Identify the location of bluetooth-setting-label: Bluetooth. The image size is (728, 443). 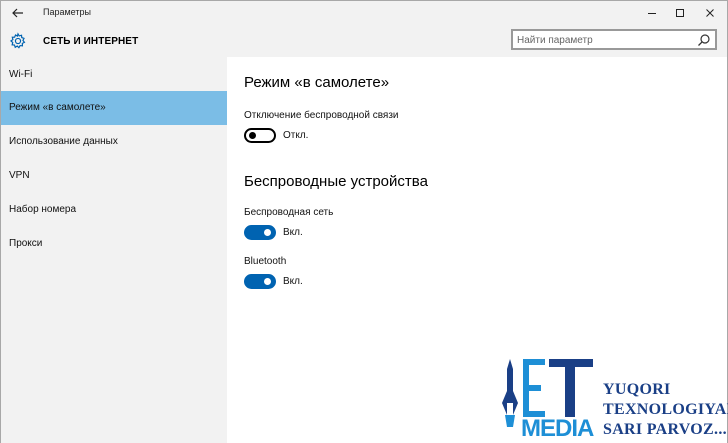
(265, 261).